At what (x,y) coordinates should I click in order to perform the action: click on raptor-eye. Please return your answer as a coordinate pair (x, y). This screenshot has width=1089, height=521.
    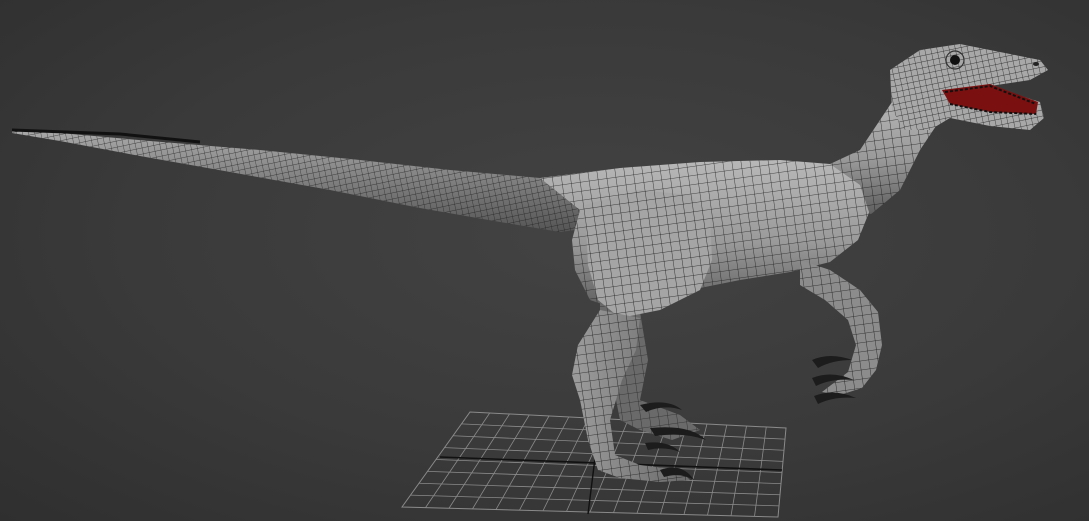
    Looking at the image, I should click on (955, 60).